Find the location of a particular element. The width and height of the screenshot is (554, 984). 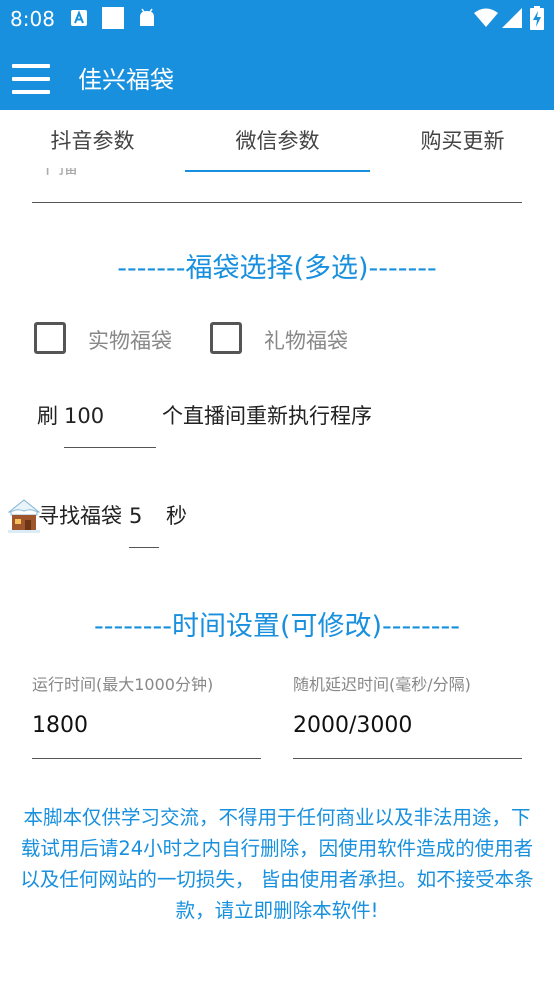

refresh-prefix: 刷 is located at coordinates (47, 416).